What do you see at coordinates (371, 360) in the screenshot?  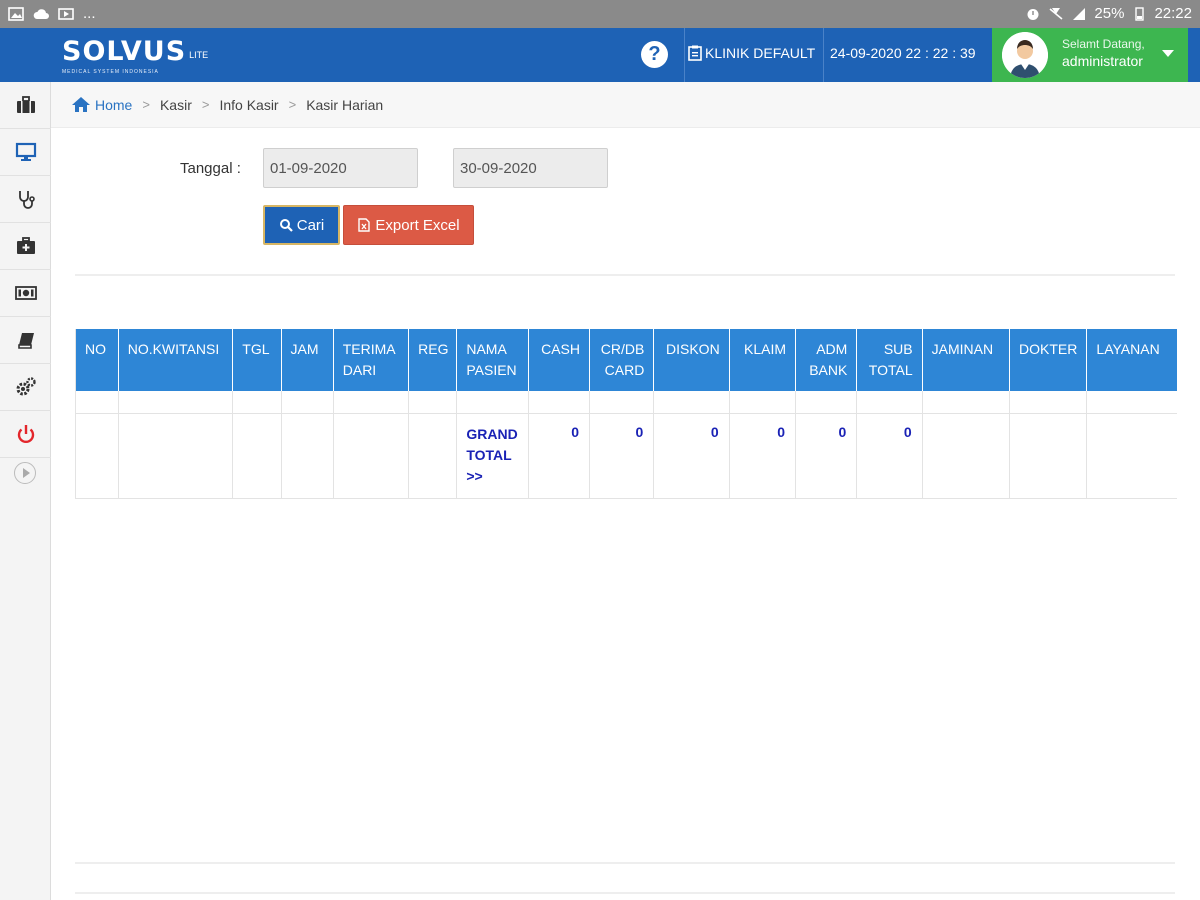 I see `column-header: TERIMA DARI` at bounding box center [371, 360].